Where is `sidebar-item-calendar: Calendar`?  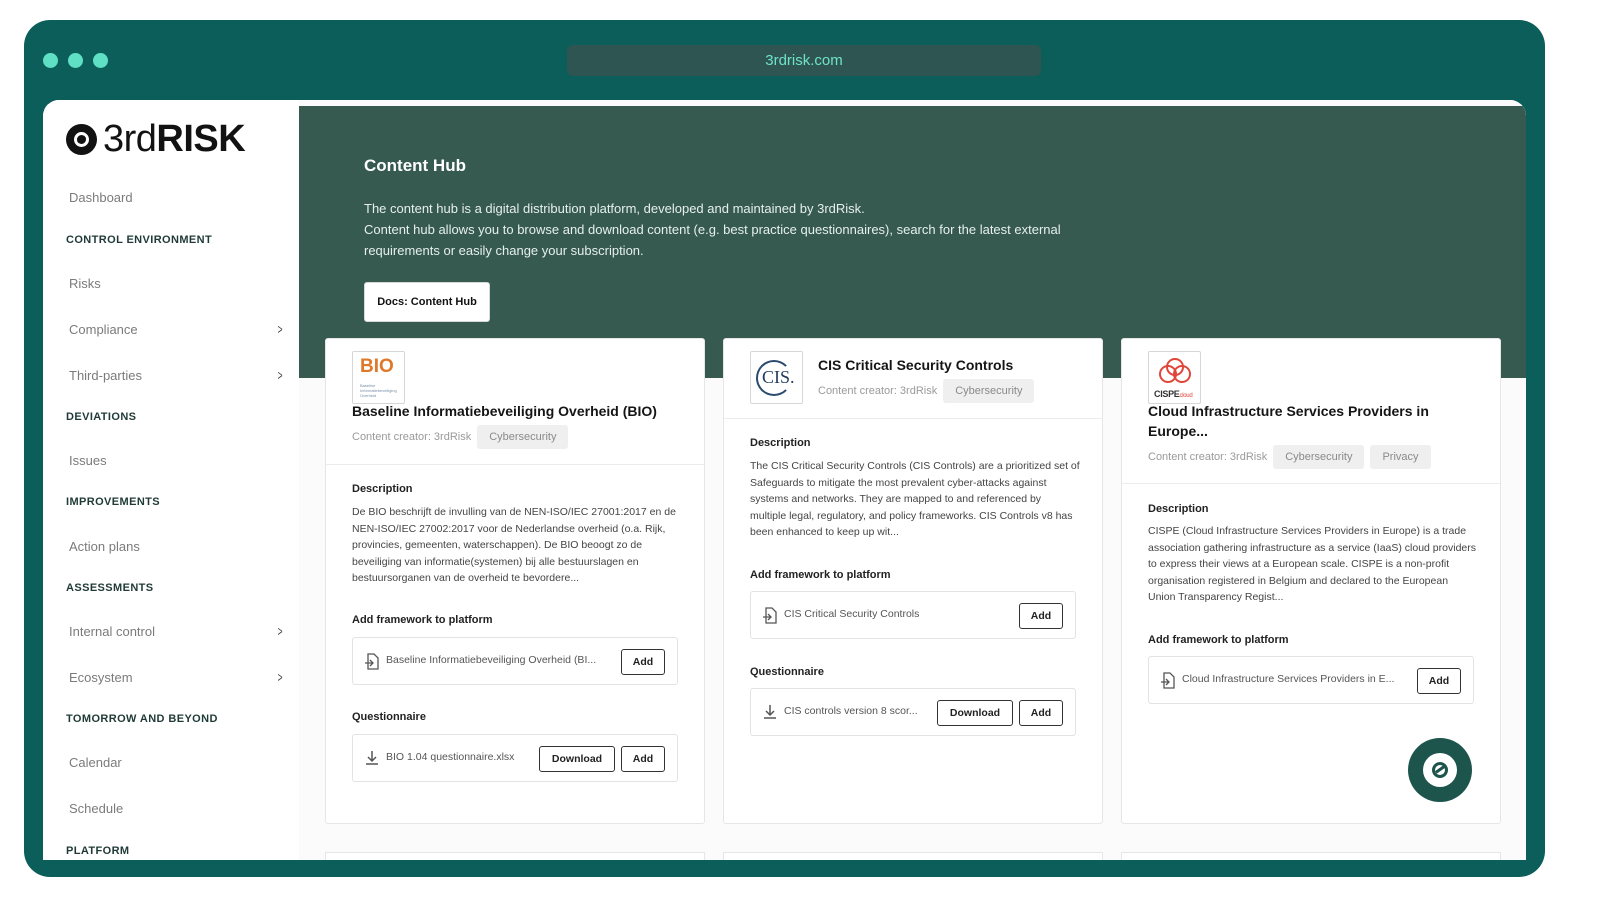
sidebar-item-calendar: Calendar is located at coordinates (95, 762).